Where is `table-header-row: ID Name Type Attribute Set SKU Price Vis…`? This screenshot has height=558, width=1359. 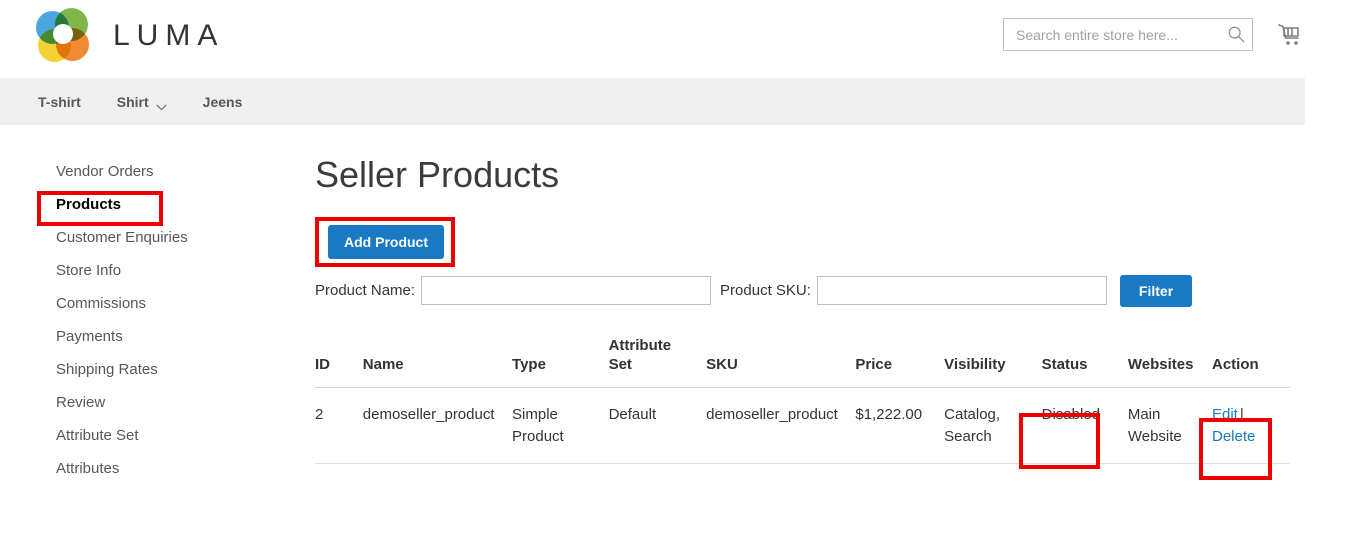 table-header-row: ID Name Type Attribute Set SKU Price Vis… is located at coordinates (802, 362).